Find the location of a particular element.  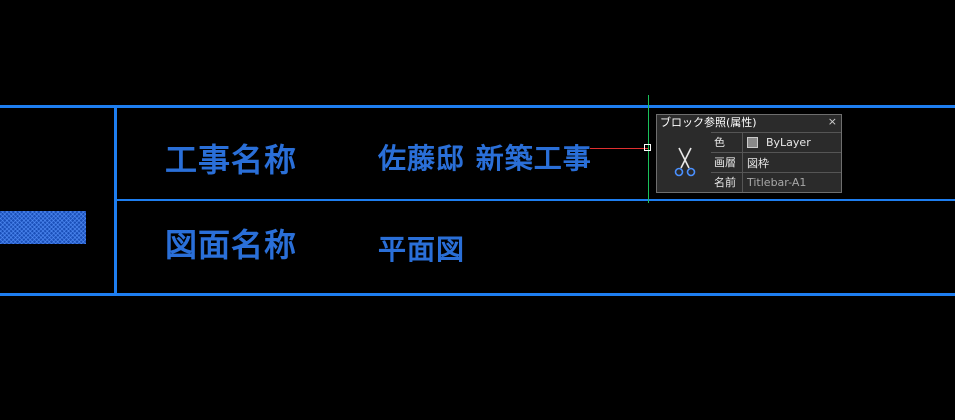

hatched-logo-block is located at coordinates (43, 227).